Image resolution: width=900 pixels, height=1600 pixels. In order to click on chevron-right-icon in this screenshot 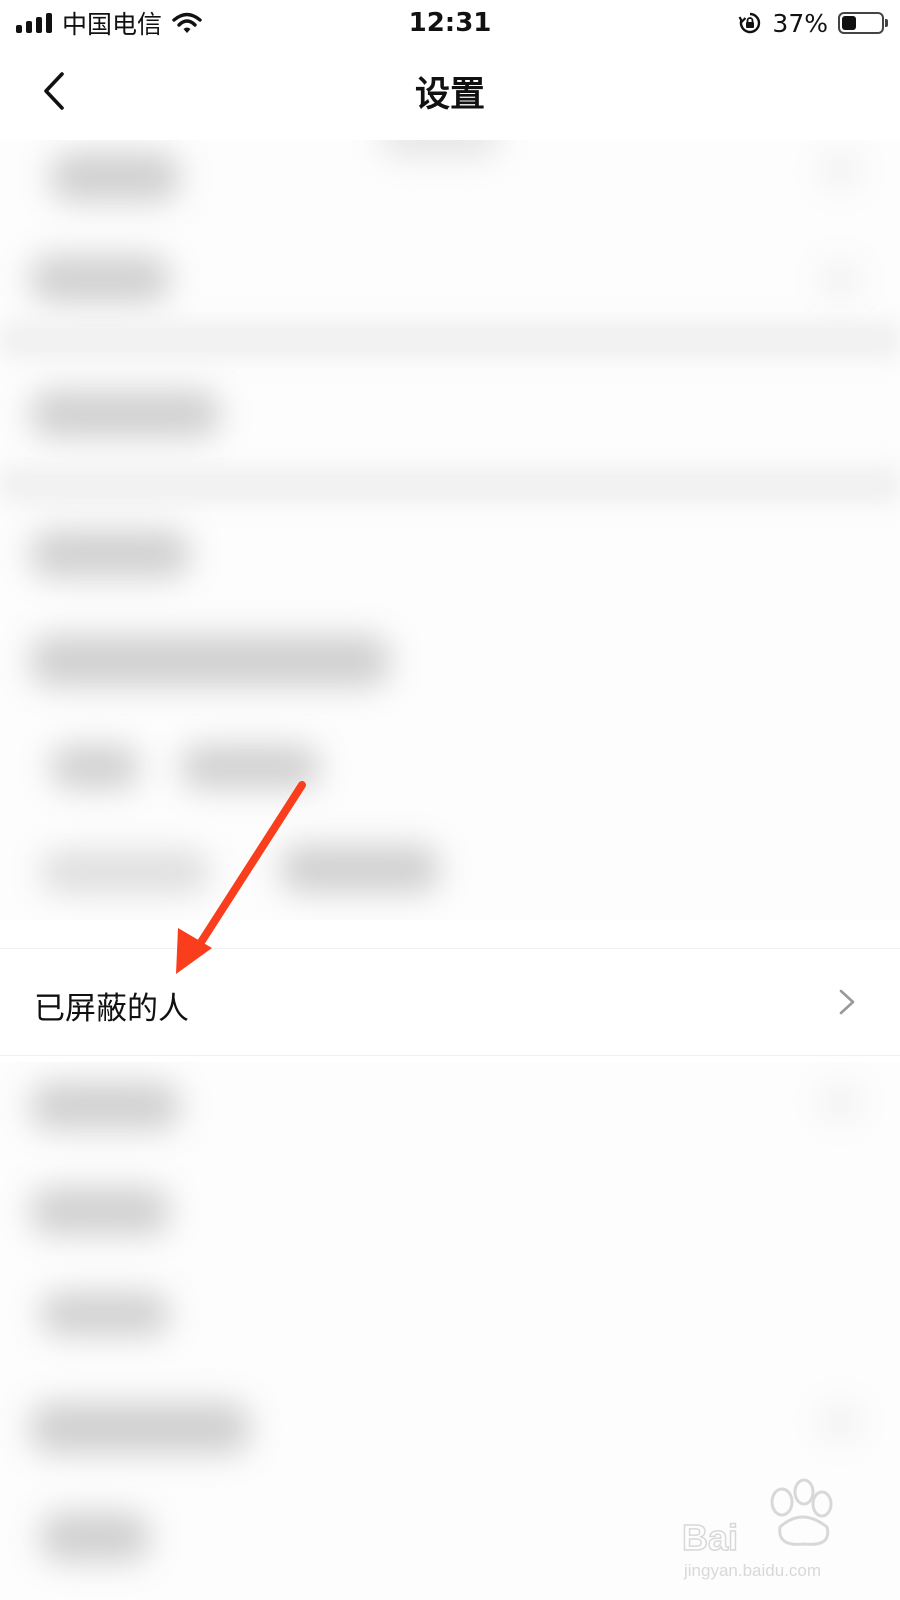, I will do `click(847, 1002)`.